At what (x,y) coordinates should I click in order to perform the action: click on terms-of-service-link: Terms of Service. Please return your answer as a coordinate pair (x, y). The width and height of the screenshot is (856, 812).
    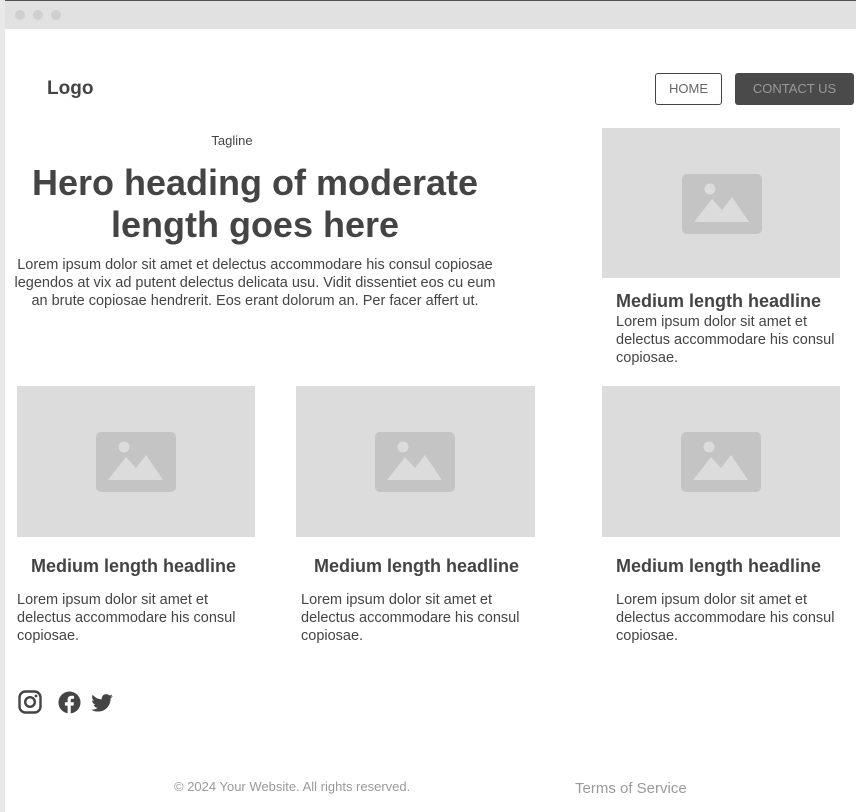
    Looking at the image, I should click on (631, 788).